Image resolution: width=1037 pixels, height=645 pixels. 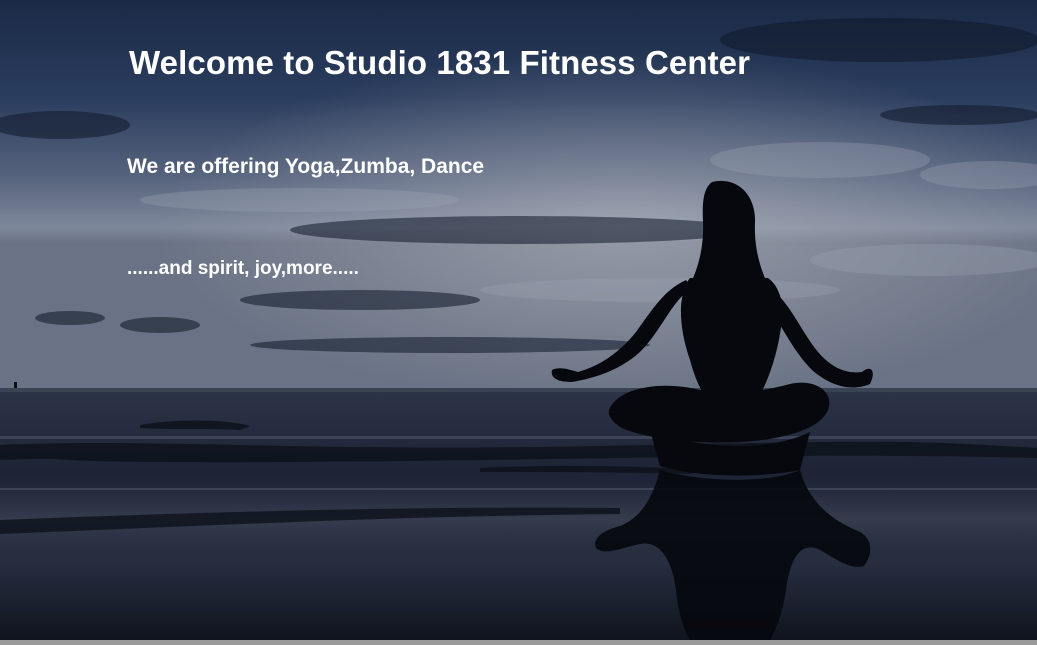 What do you see at coordinates (440, 62) in the screenshot?
I see `welcome-heading: Welcome to Studio 1831 Fitness Center` at bounding box center [440, 62].